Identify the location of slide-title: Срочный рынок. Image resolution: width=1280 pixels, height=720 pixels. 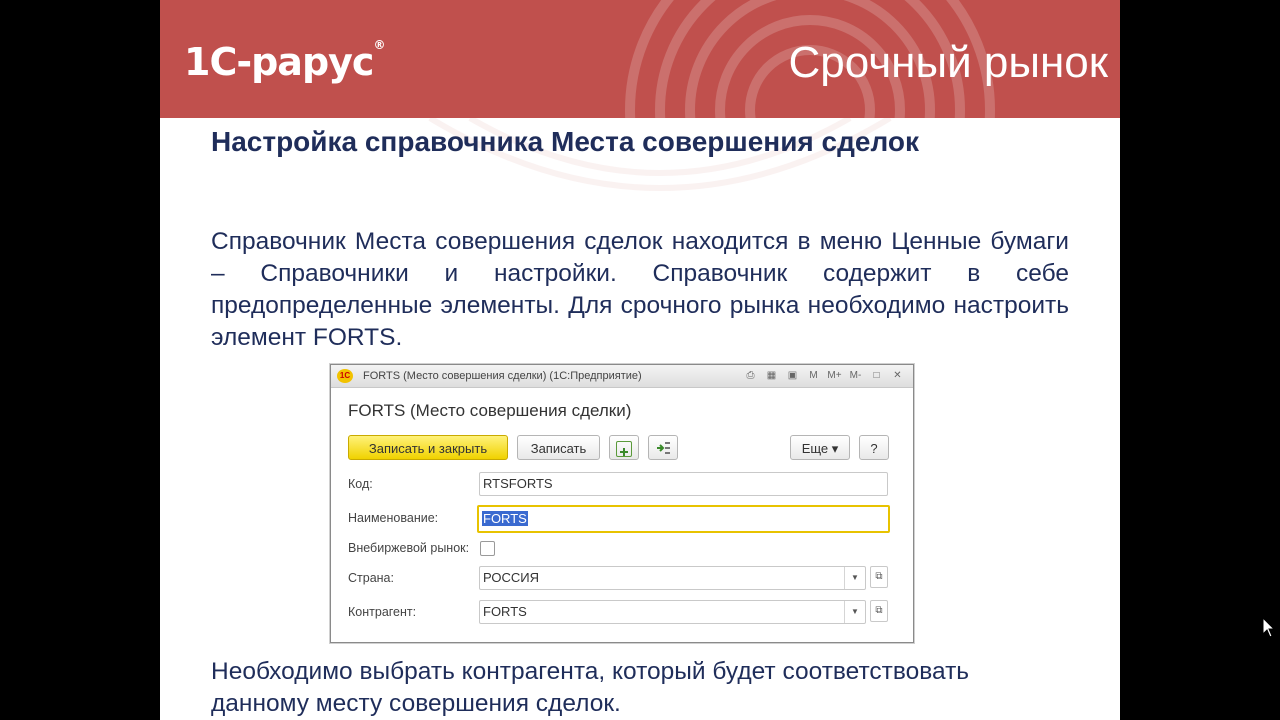
(948, 62).